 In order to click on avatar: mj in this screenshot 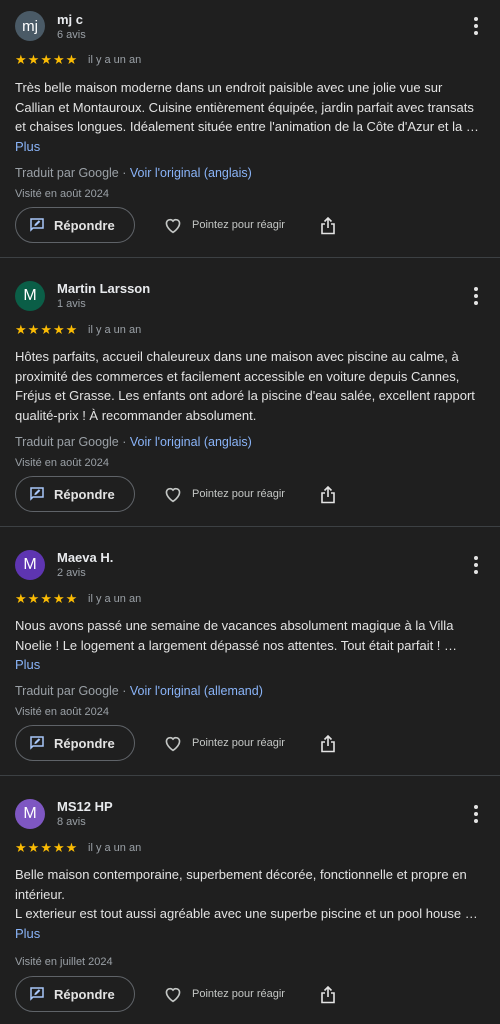, I will do `click(30, 26)`.